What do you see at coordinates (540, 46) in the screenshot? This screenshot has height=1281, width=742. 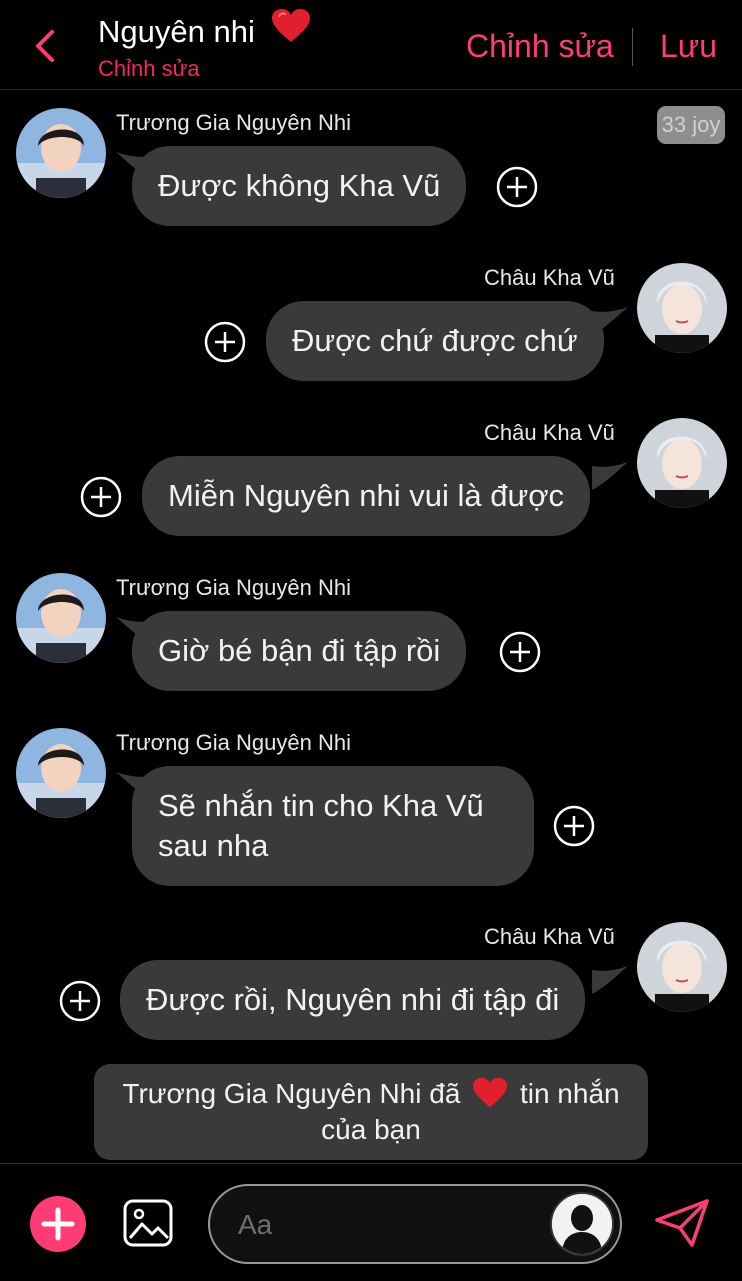 I see `edit-button: Chỉnh sửa` at bounding box center [540, 46].